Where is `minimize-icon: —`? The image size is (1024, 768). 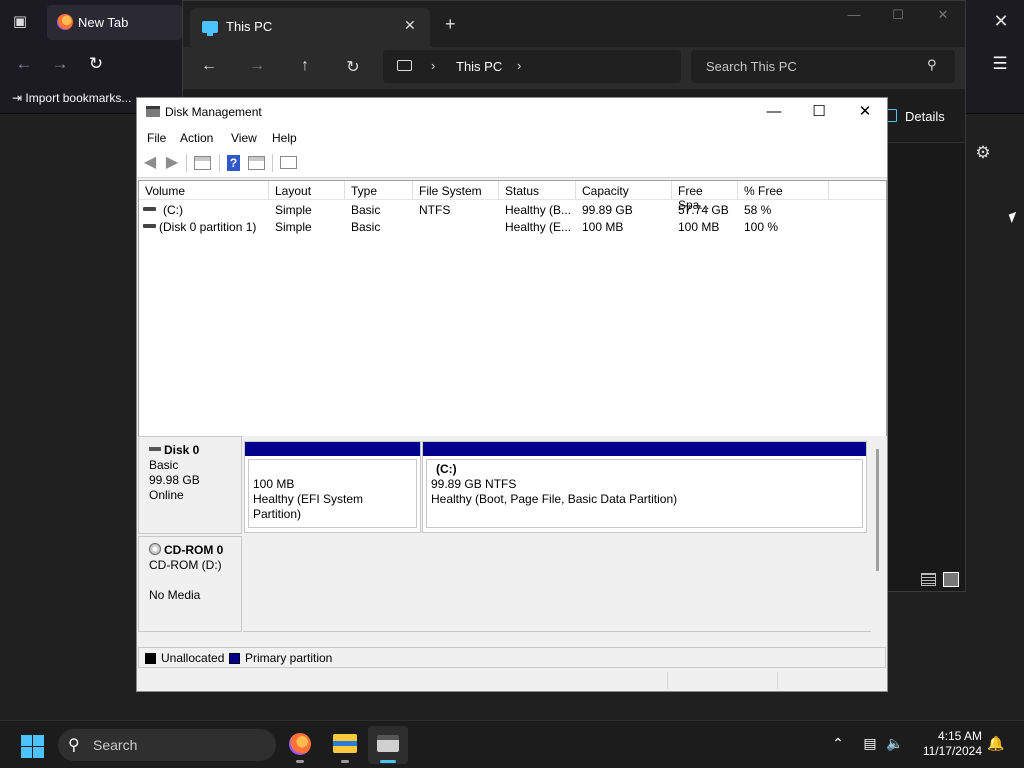 minimize-icon: — is located at coordinates (854, 17).